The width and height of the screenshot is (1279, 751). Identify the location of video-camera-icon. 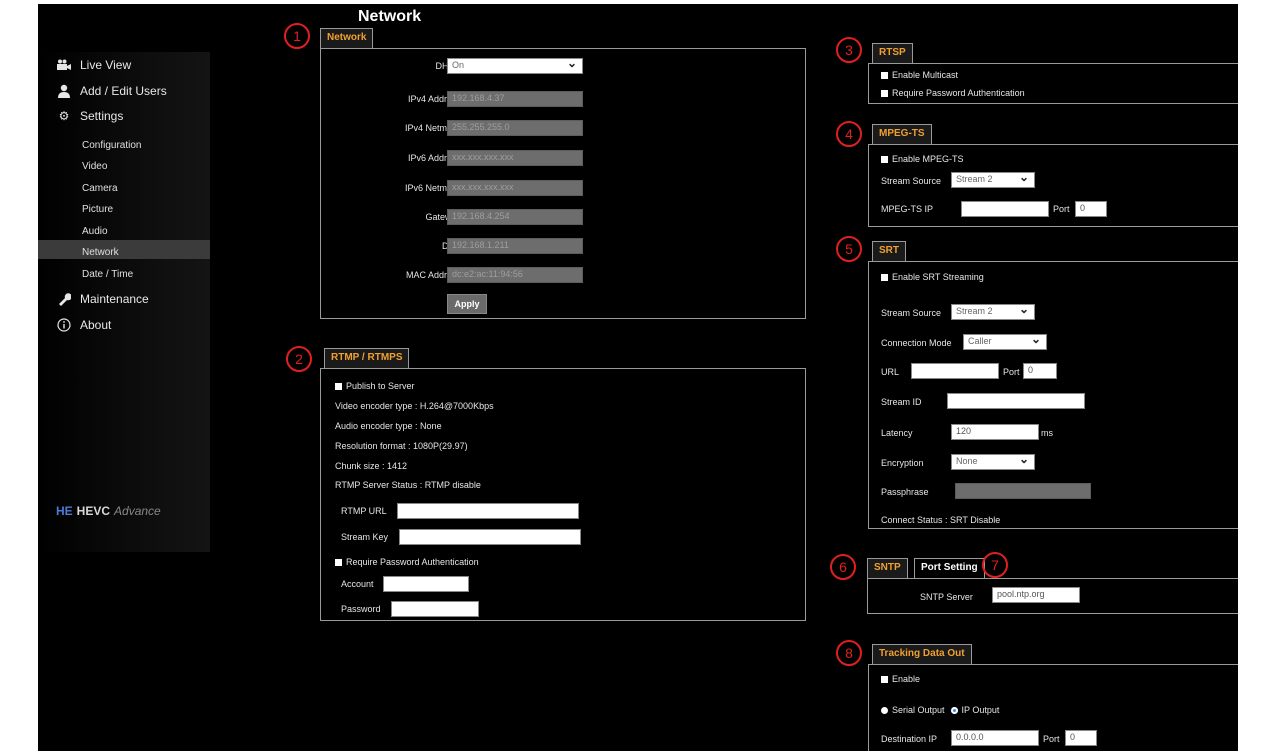
(64, 65).